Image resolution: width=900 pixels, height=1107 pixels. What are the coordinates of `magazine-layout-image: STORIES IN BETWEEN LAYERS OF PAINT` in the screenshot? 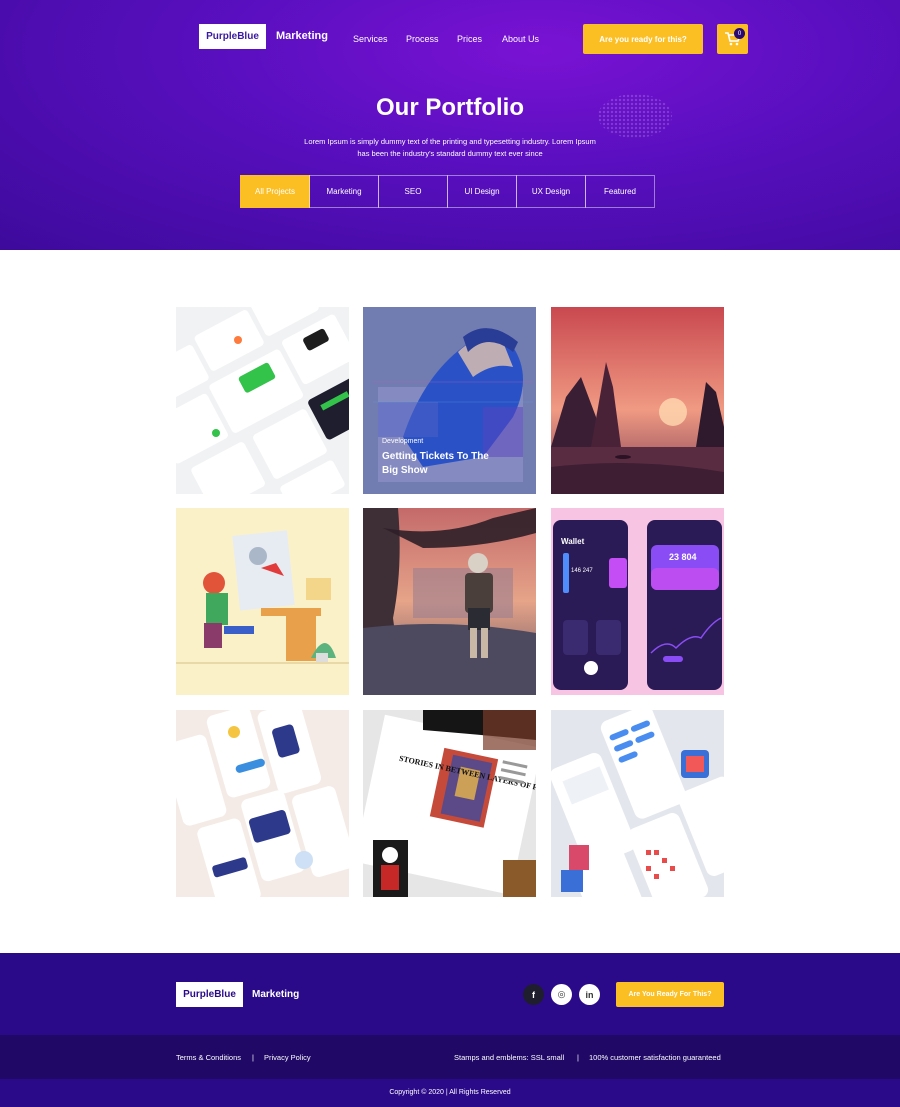 It's located at (449, 803).